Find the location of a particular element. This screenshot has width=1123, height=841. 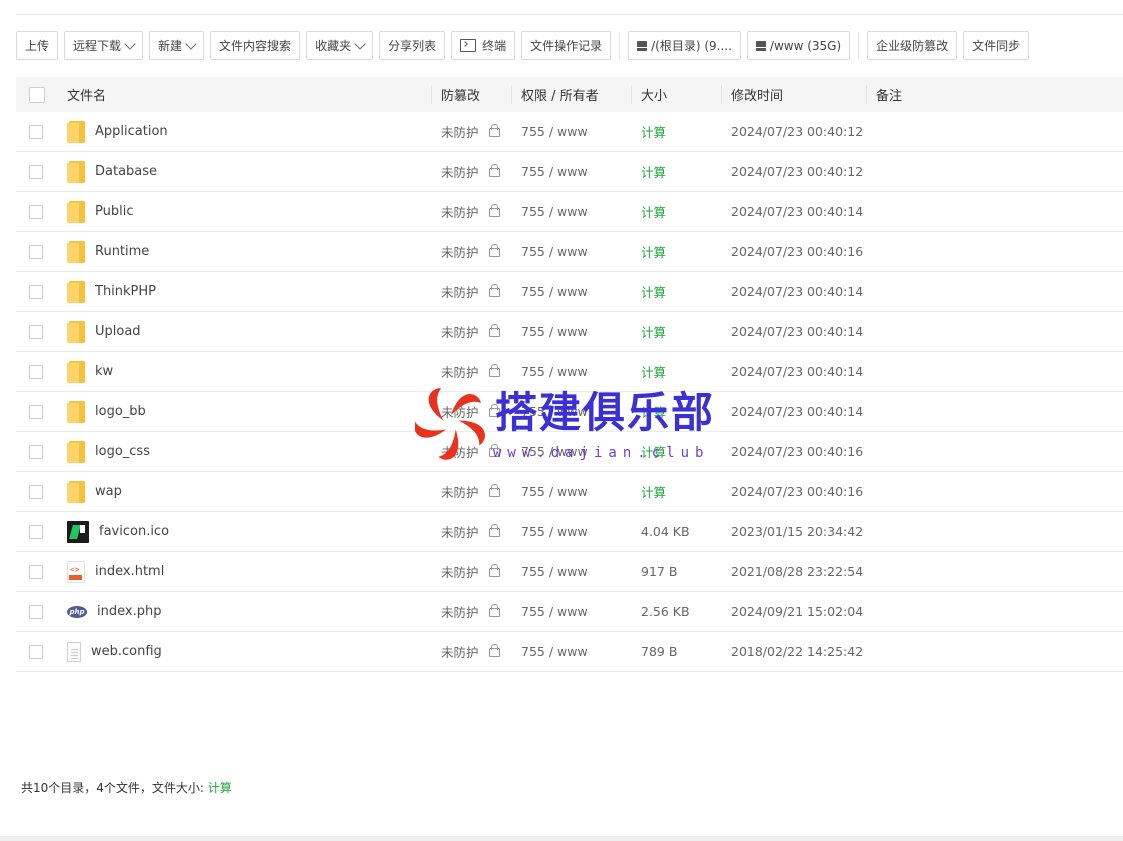

file-name-link: wap is located at coordinates (108, 491).